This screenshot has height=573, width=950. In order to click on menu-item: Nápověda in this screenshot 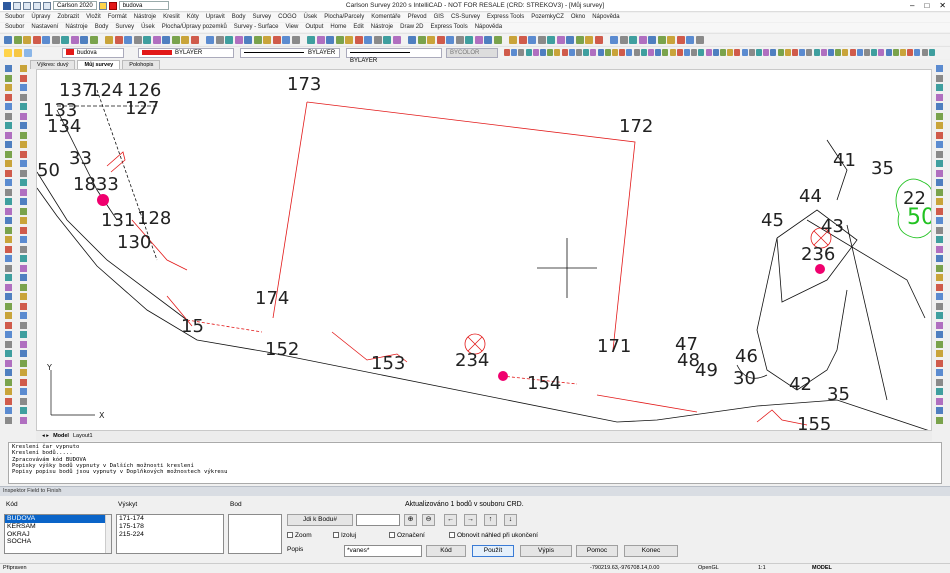, I will do `click(605, 17)`.